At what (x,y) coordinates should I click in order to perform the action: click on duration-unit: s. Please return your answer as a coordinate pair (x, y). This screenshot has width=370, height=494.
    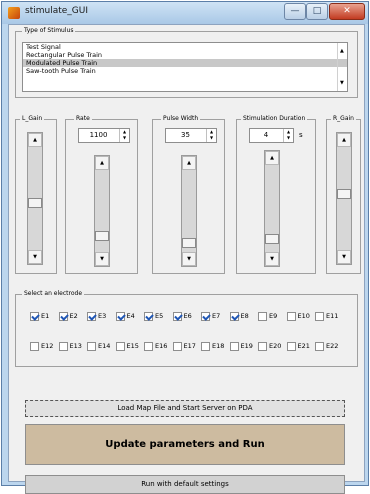
    Looking at the image, I should click on (301, 135).